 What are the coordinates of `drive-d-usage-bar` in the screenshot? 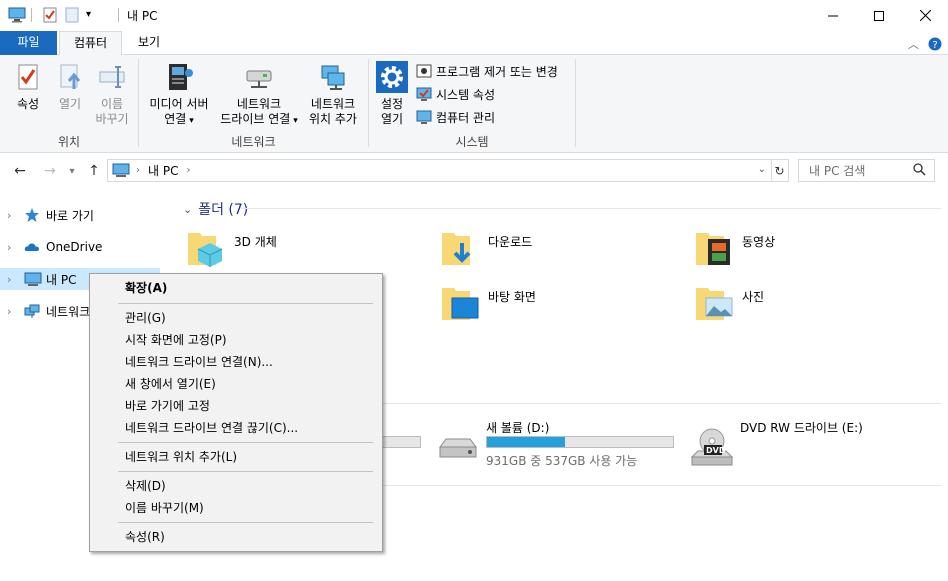 It's located at (580, 442).